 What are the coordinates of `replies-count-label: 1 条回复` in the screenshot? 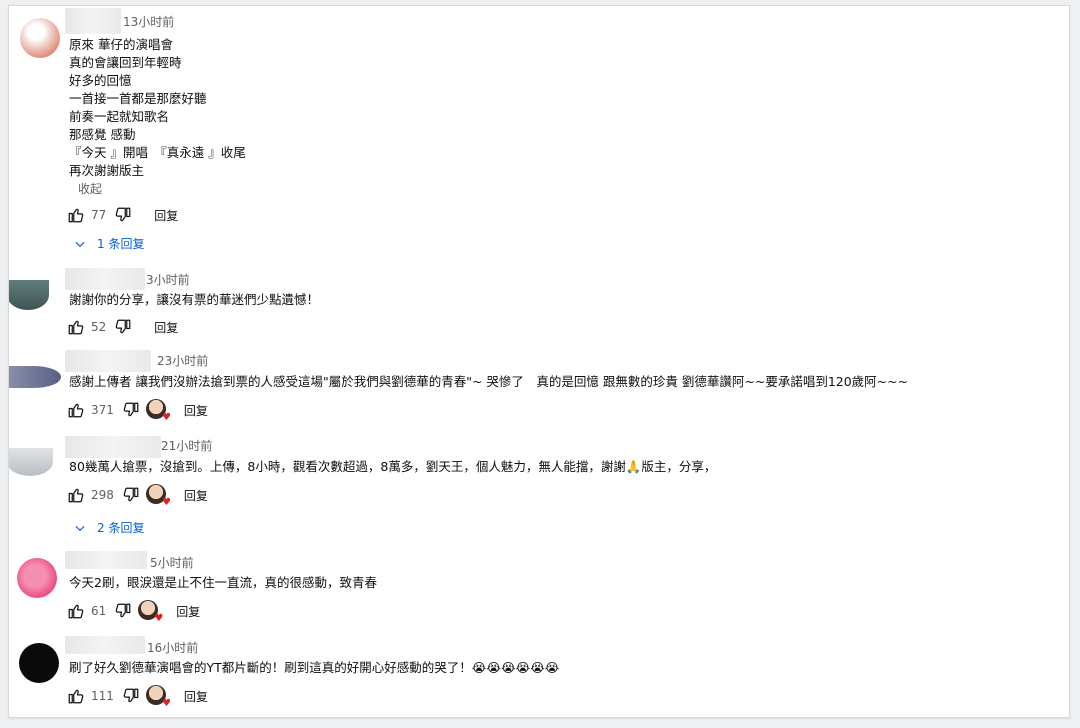 It's located at (121, 244).